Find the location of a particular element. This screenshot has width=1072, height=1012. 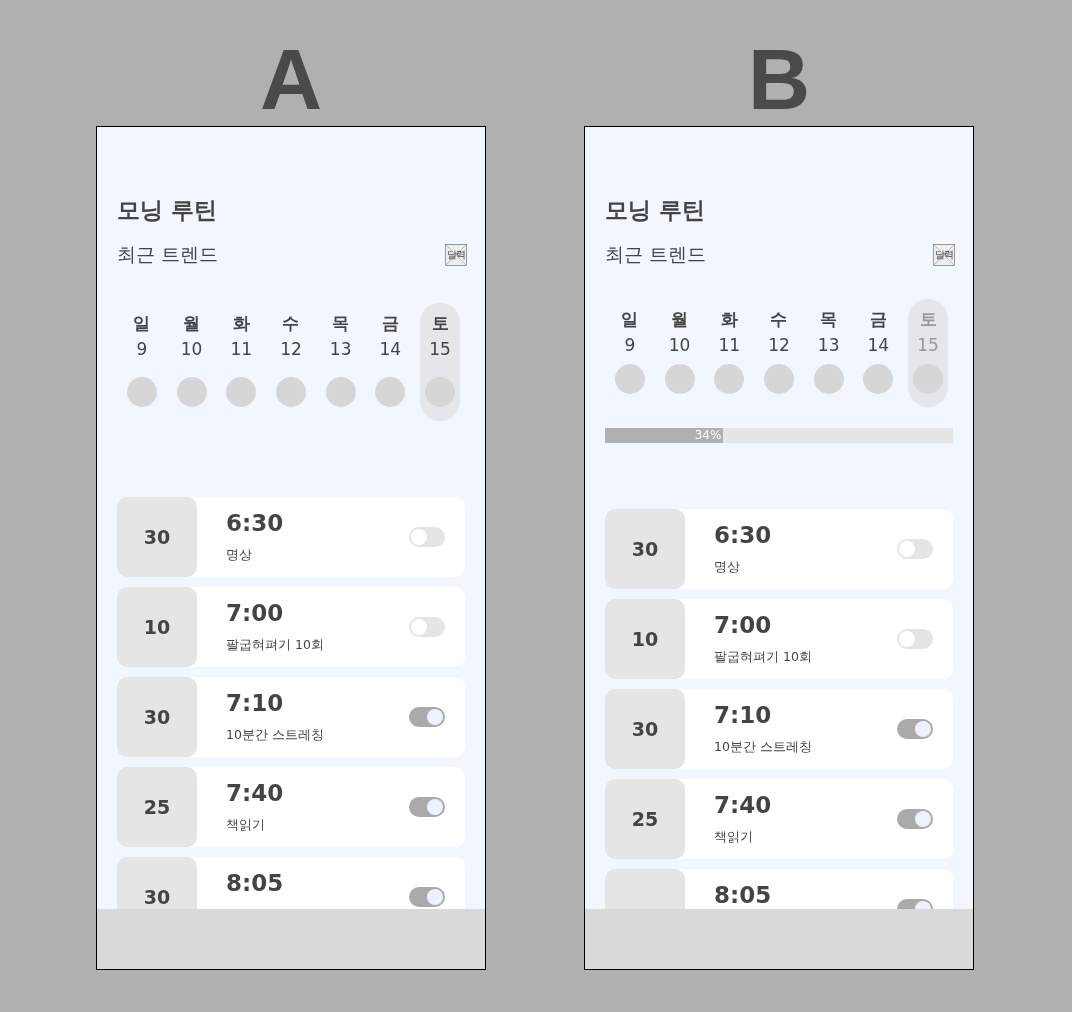

progress-reading: 34% is located at coordinates (708, 435).